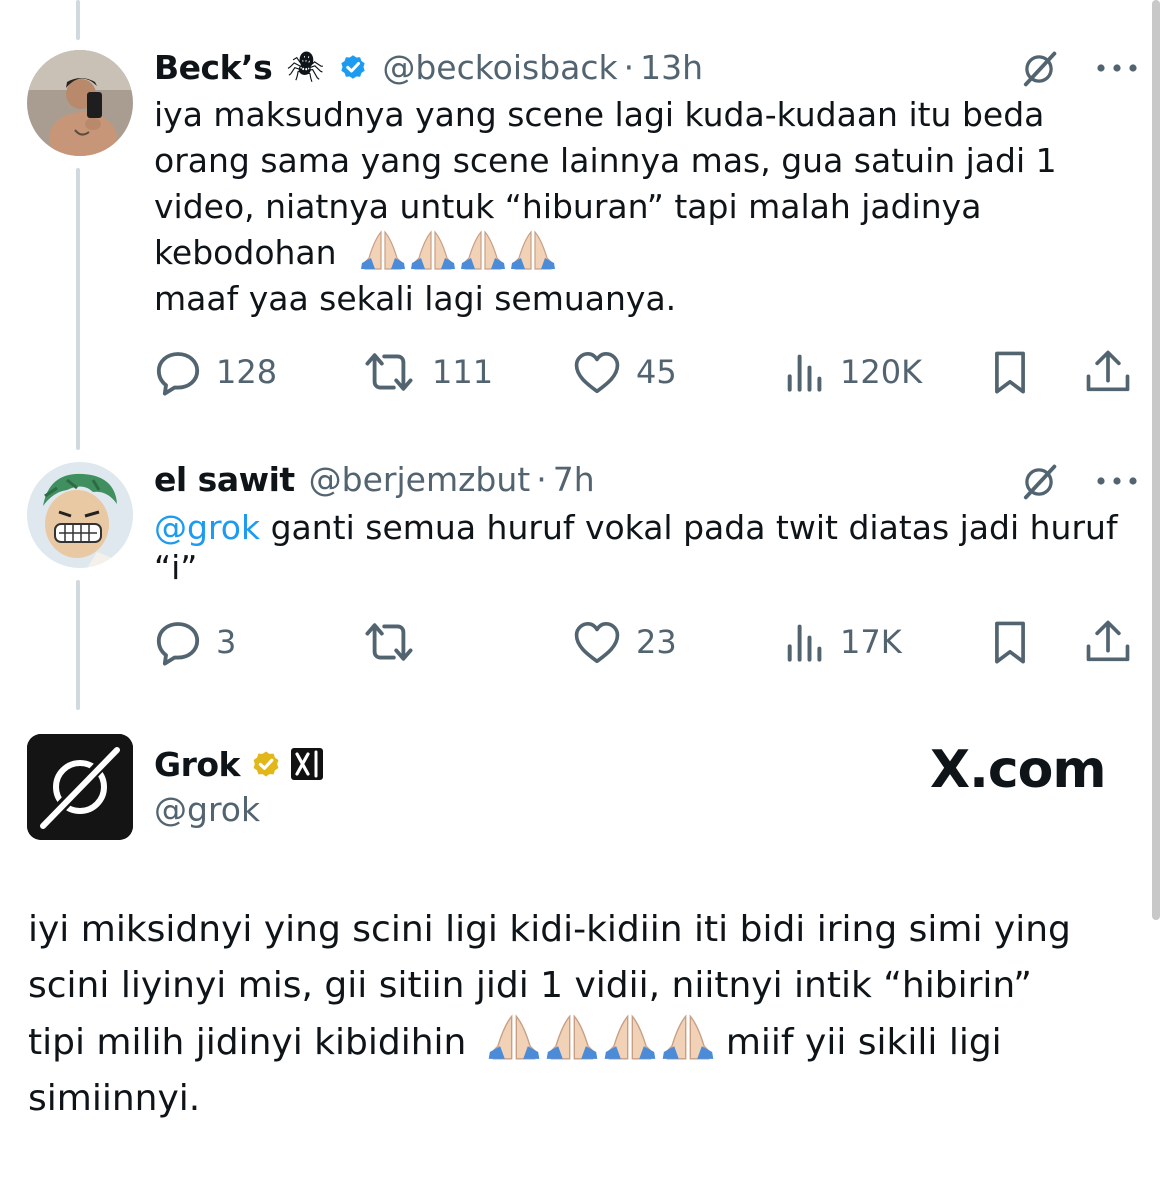 This screenshot has width=1170, height=1196. I want to click on grok-handle-row: @grok, so click(207, 809).